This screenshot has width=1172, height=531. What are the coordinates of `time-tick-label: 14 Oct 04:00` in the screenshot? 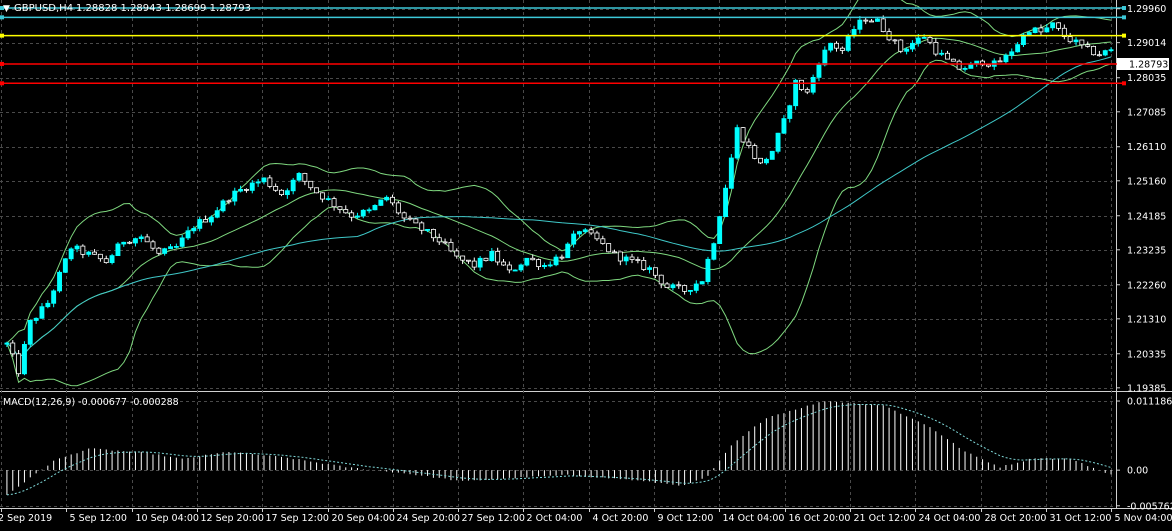 It's located at (754, 518).